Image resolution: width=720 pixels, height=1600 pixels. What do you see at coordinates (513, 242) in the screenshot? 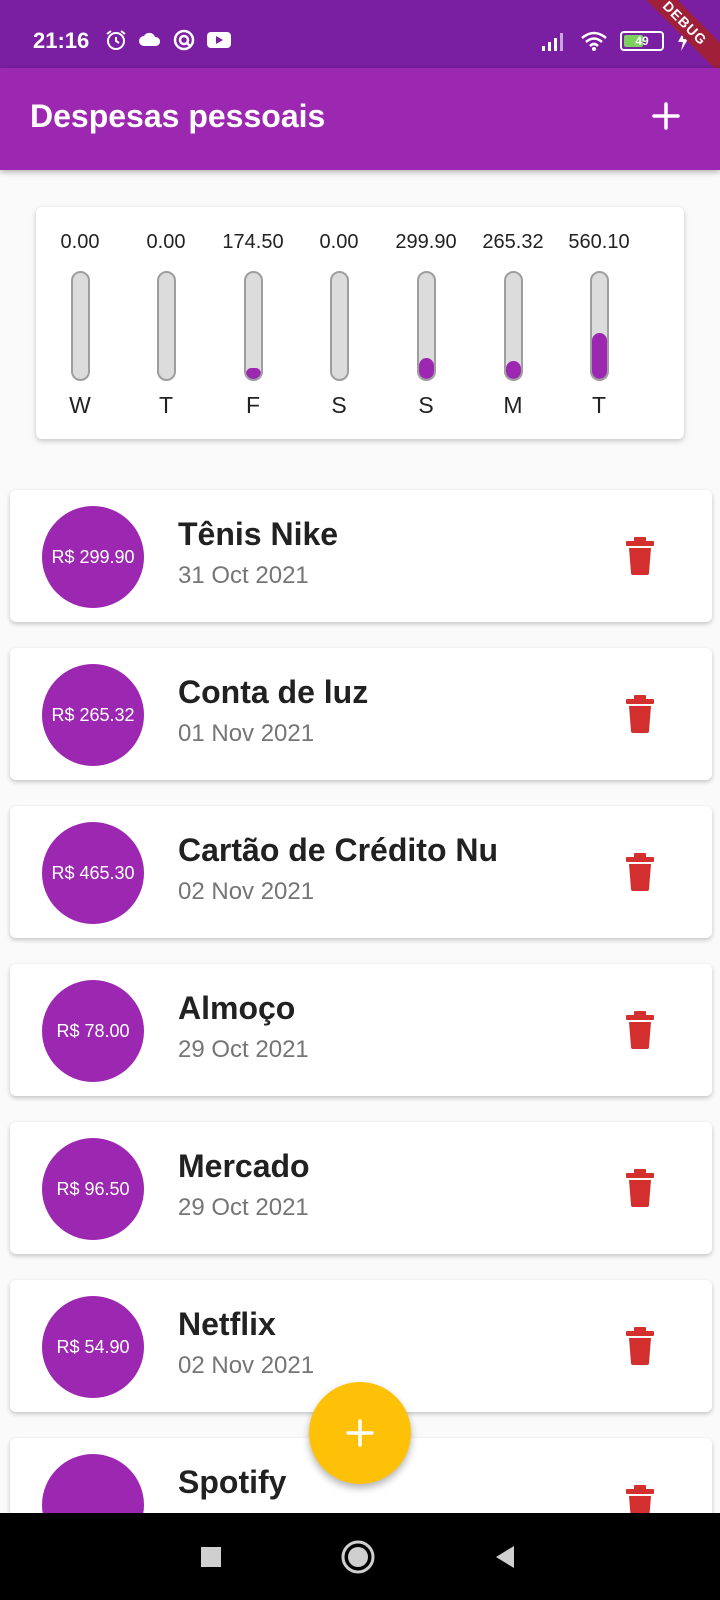
I see `chart-bar-value: 265.32` at bounding box center [513, 242].